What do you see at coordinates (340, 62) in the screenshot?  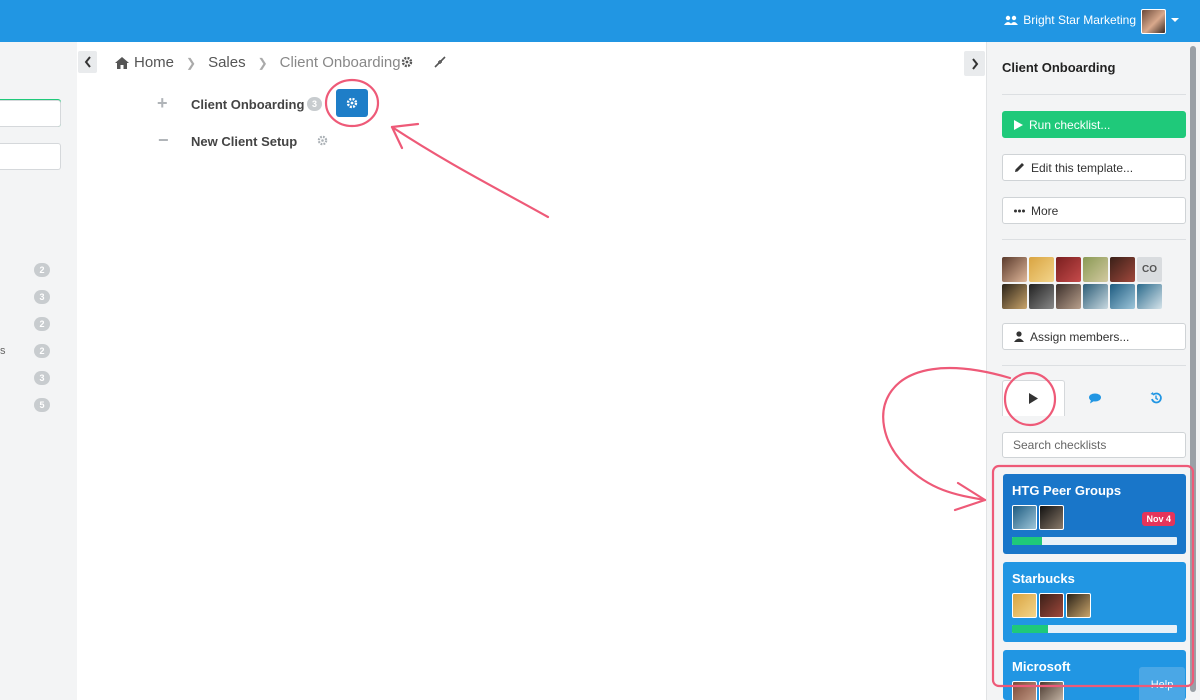 I see `breadcrumb-current: Client Onboarding` at bounding box center [340, 62].